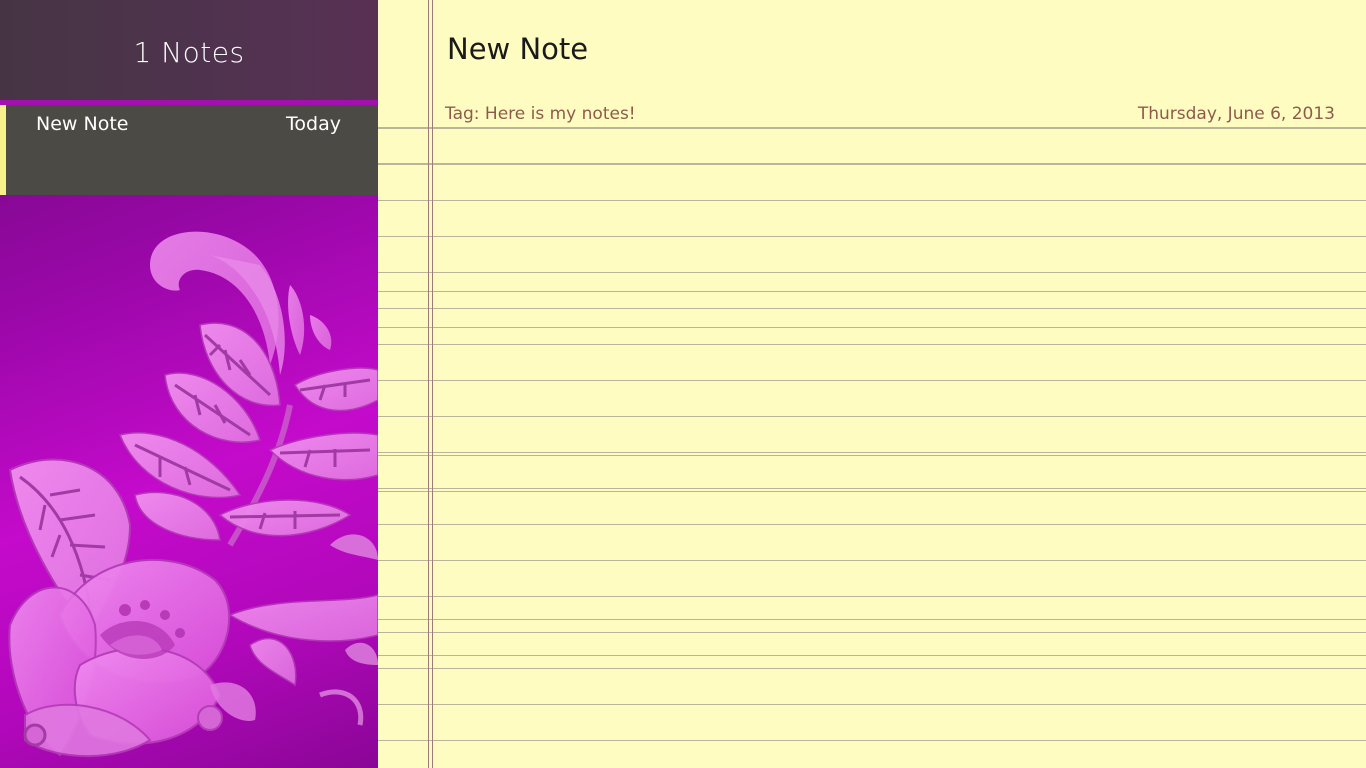 Image resolution: width=1366 pixels, height=768 pixels. I want to click on note-list-item-date: Today, so click(313, 124).